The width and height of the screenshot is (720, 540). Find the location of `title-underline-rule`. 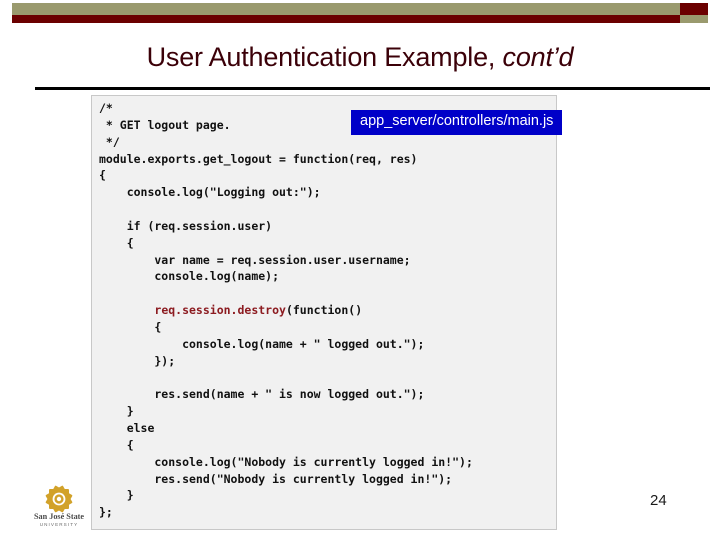

title-underline-rule is located at coordinates (372, 88).